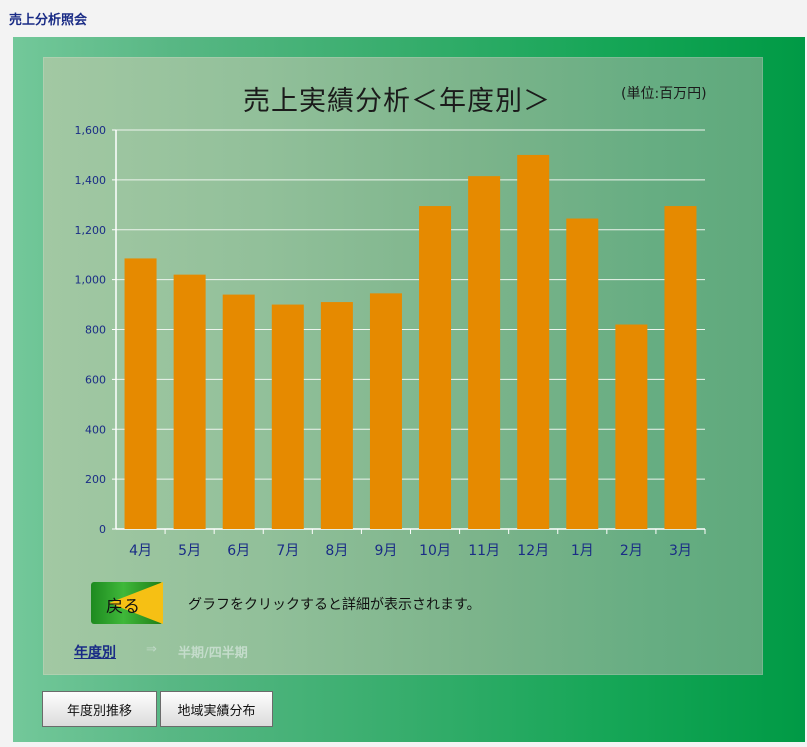  What do you see at coordinates (48, 20) in the screenshot?
I see `app-title: 売上分析照会` at bounding box center [48, 20].